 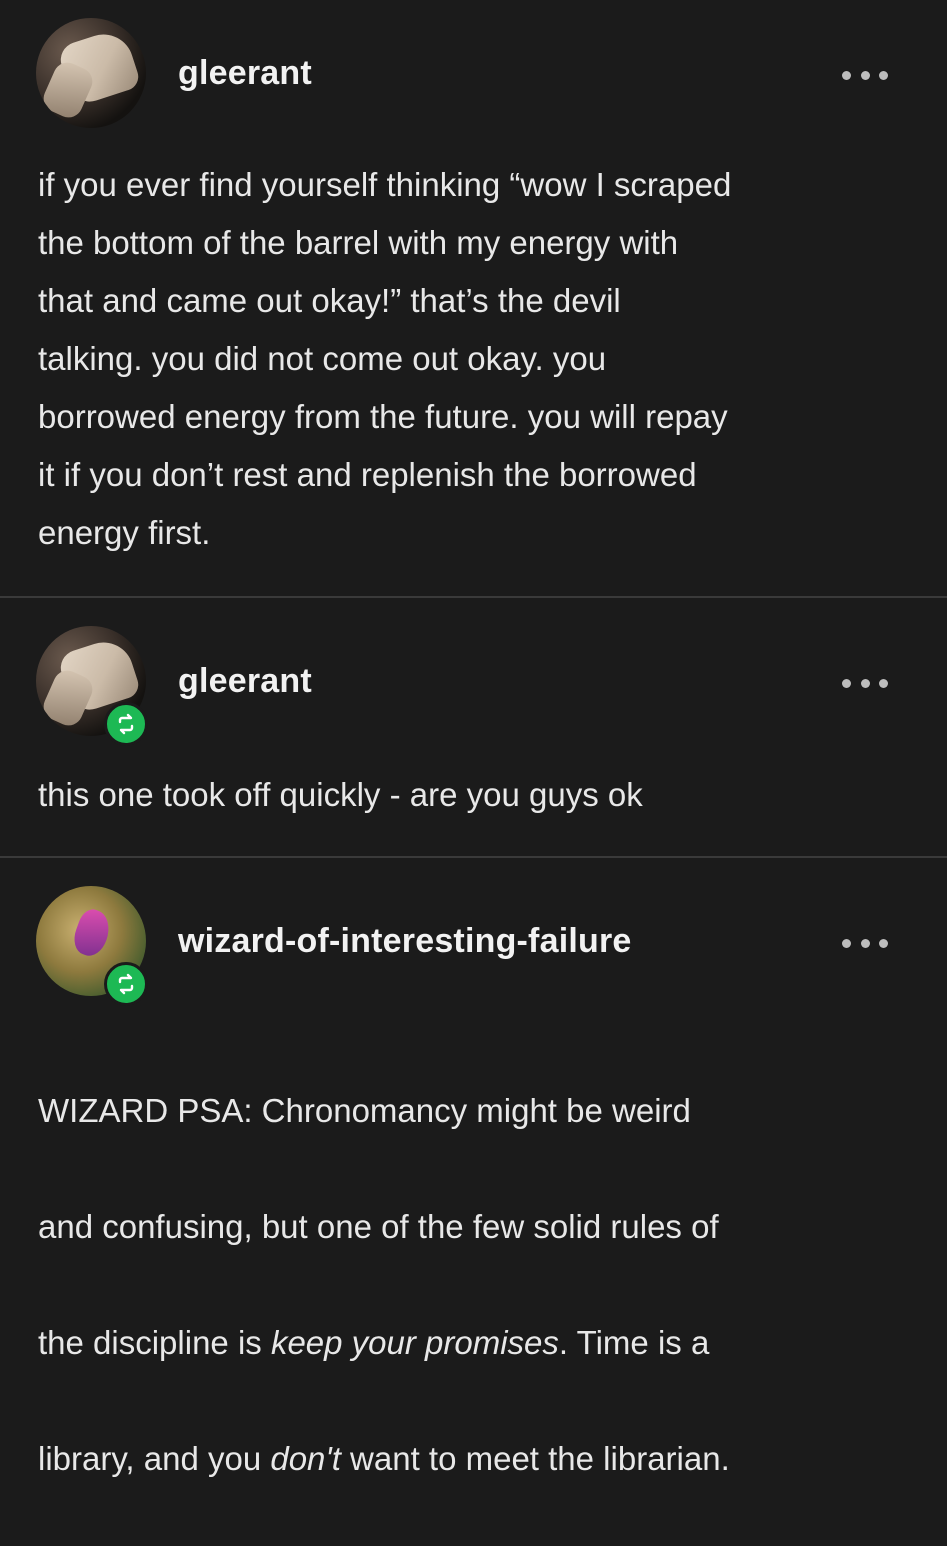 What do you see at coordinates (364, 1110) in the screenshot?
I see `body-line: WIZARD PSA: Chronomancy might be weird` at bounding box center [364, 1110].